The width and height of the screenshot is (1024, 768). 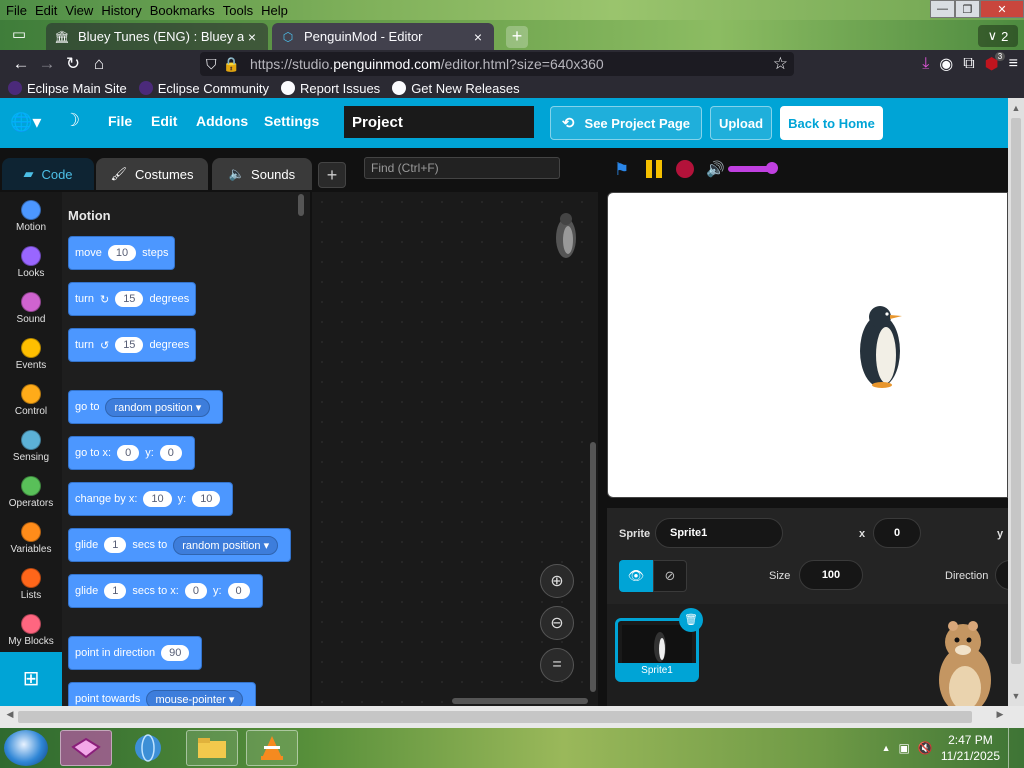 I want to click on category-events: Events, so click(x=31, y=357).